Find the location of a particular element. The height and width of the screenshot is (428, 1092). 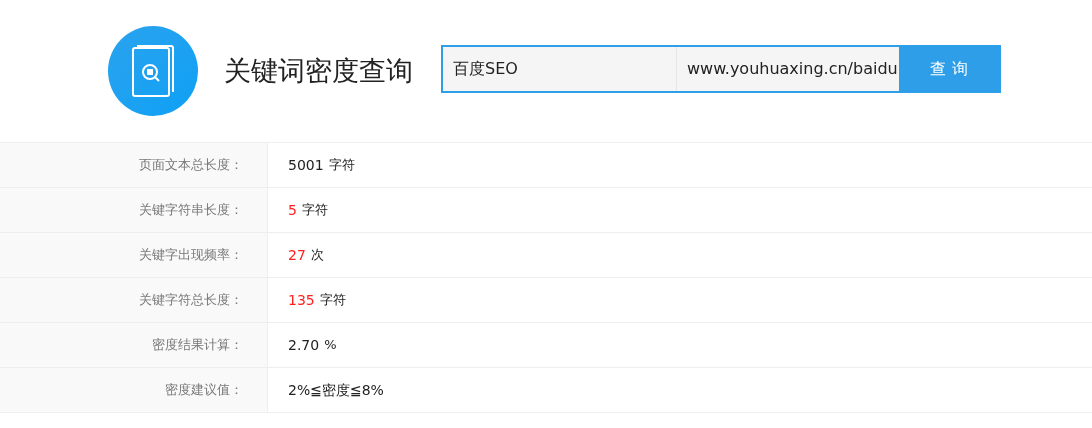

page-title: 关键词密度查询 is located at coordinates (318, 70).